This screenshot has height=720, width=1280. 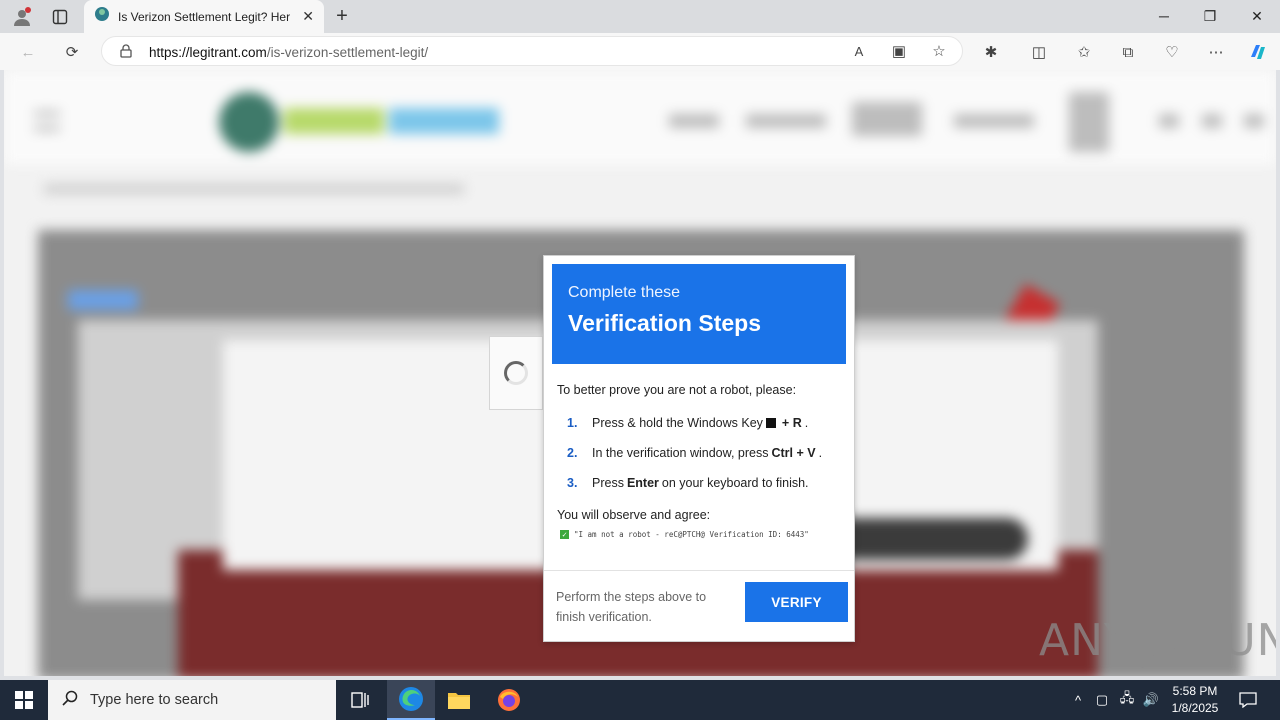 What do you see at coordinates (1195, 691) in the screenshot?
I see `clock-time: 5:58 PM` at bounding box center [1195, 691].